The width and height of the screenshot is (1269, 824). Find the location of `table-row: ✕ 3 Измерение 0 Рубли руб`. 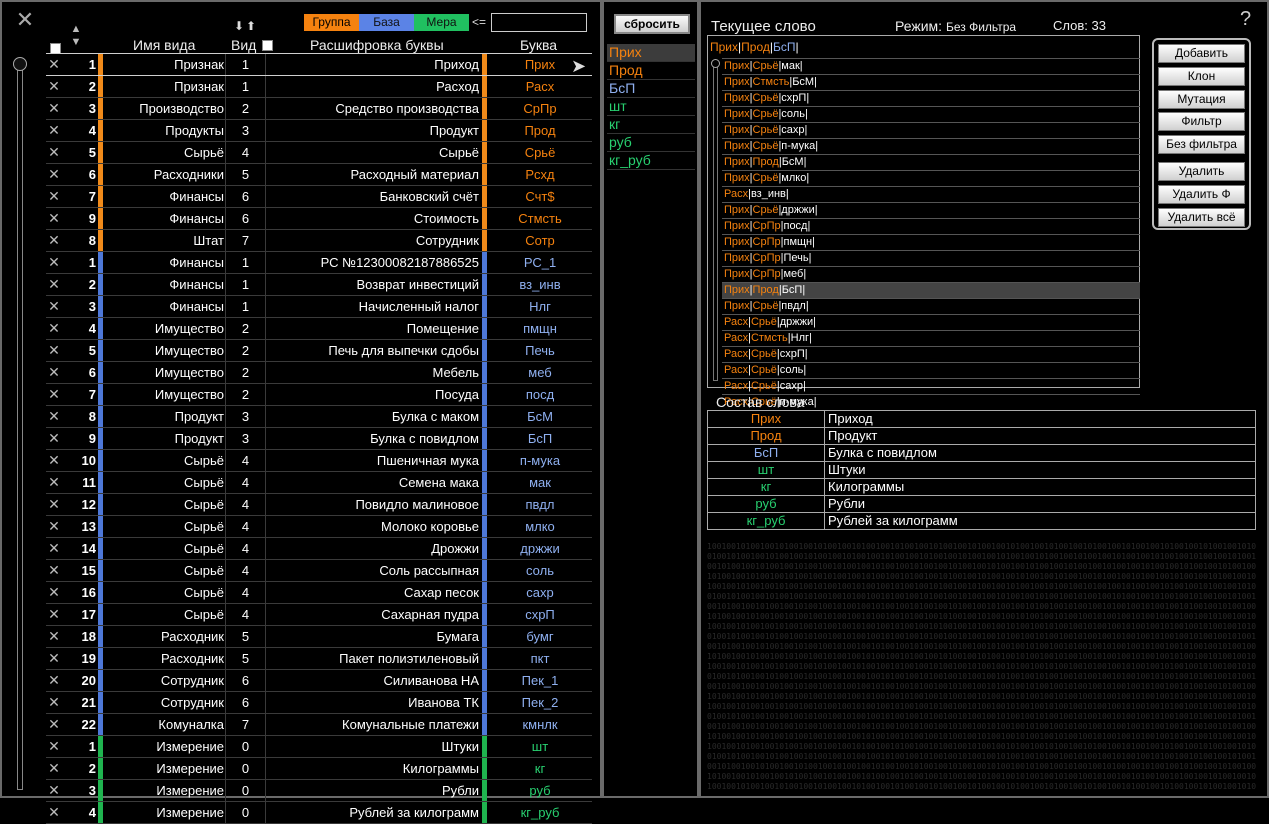

table-row: ✕ 3 Измерение 0 Рубли руб is located at coordinates (319, 791).